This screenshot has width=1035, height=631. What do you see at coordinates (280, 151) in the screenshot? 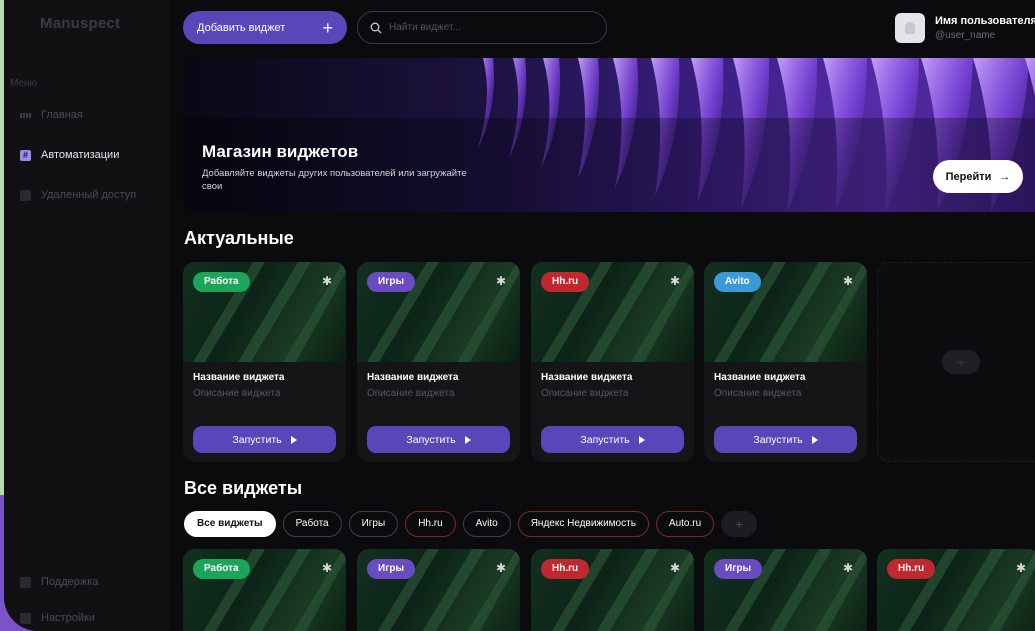
I see `banner-title: Магазин виджетов` at bounding box center [280, 151].